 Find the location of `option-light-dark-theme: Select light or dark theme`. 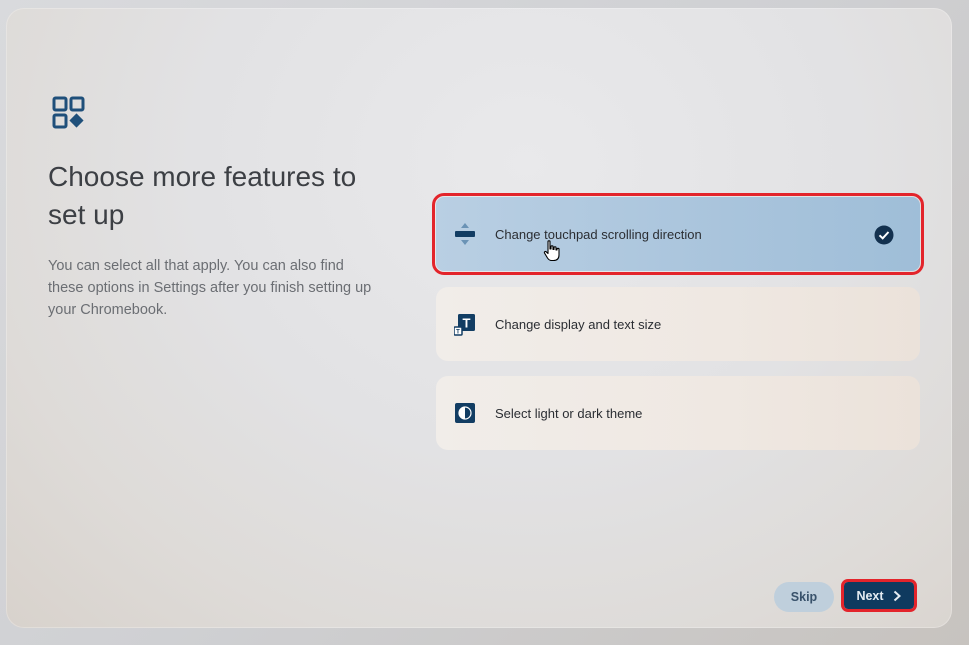

option-light-dark-theme: Select light or dark theme is located at coordinates (678, 413).